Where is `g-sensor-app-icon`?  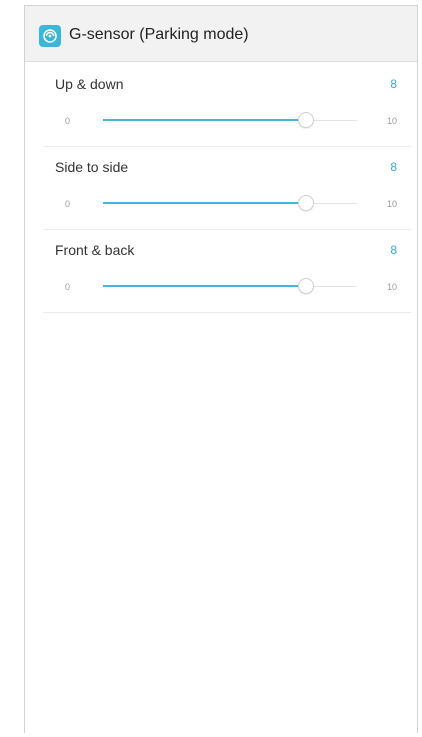
g-sensor-app-icon is located at coordinates (50, 36).